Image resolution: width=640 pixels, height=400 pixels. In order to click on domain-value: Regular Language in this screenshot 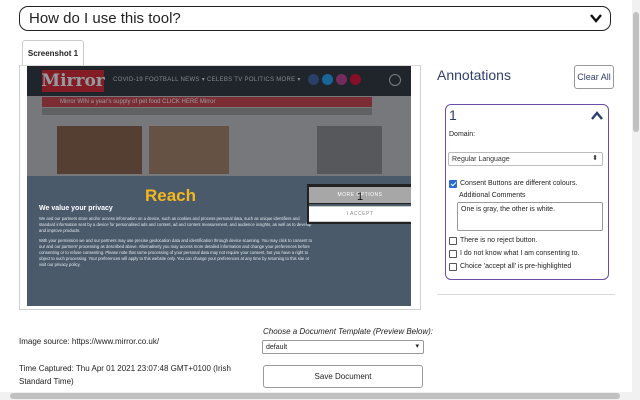, I will do `click(481, 159)`.